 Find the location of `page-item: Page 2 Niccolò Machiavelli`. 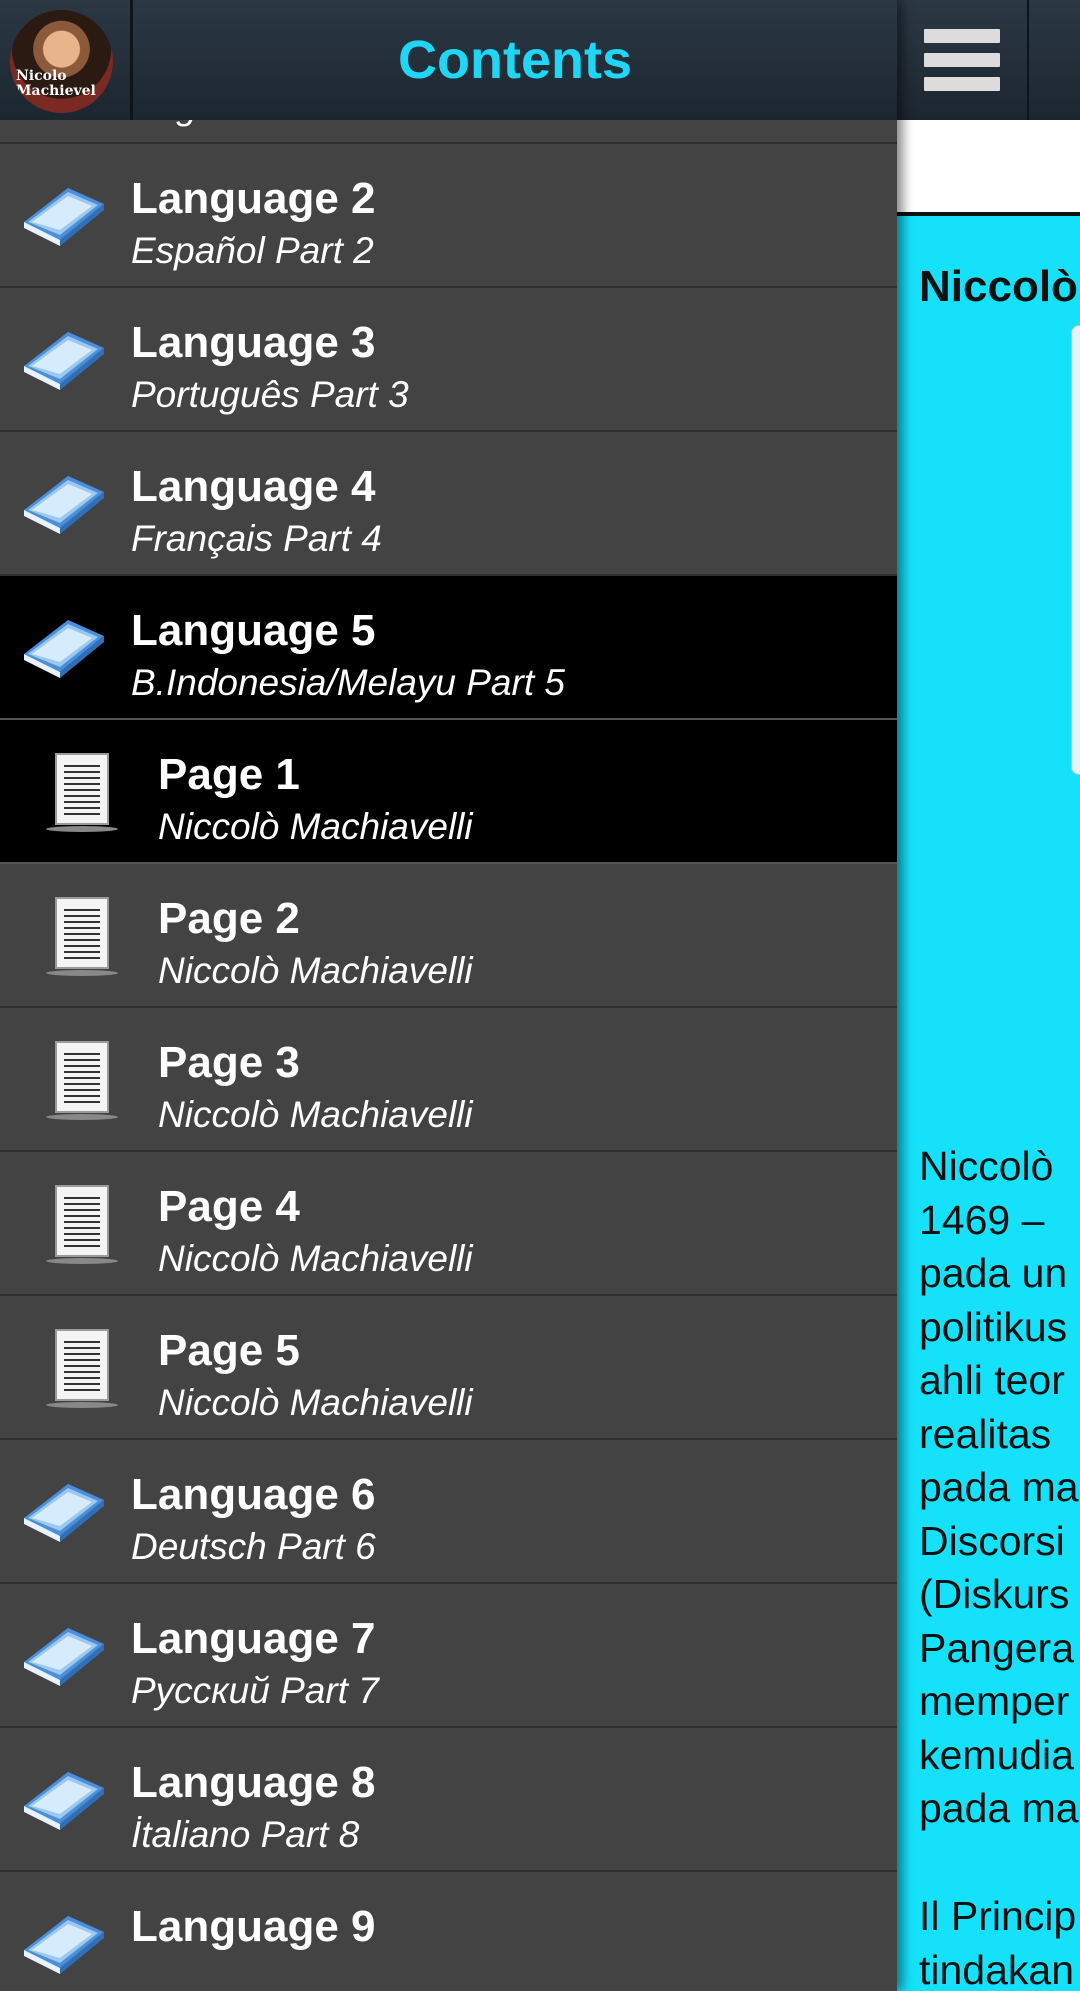

page-item: Page 2 Niccolò Machiavelli is located at coordinates (448, 936).